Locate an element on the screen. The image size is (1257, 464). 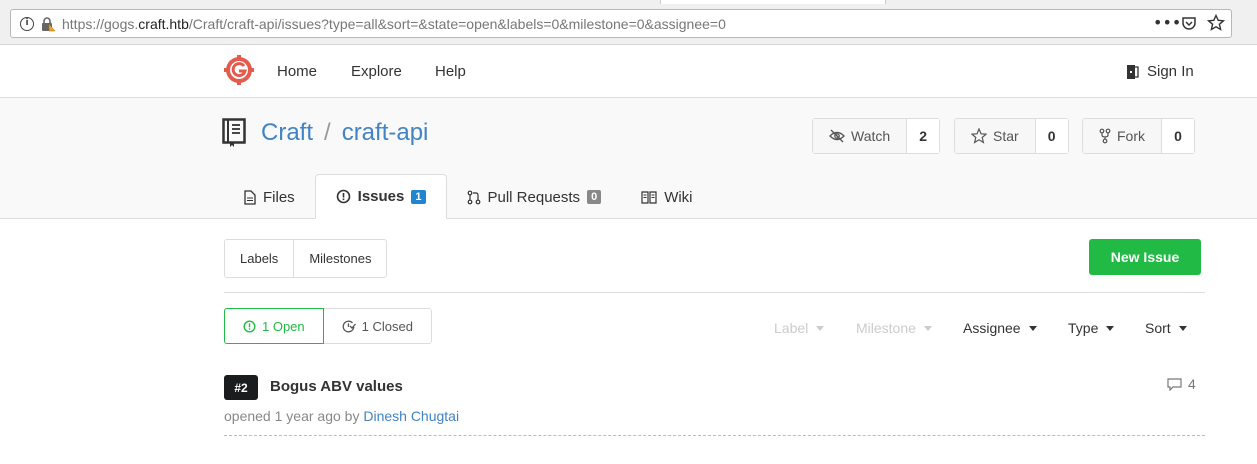
watch-count: 2 is located at coordinates (923, 136).